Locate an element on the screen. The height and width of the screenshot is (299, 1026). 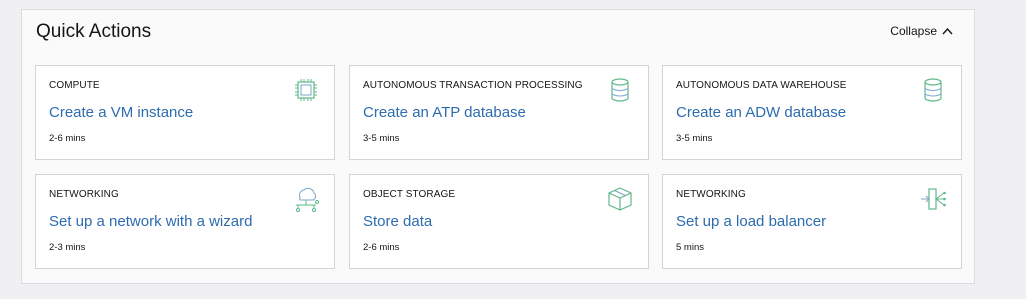
card-duration: 2-3 mins is located at coordinates (67, 247).